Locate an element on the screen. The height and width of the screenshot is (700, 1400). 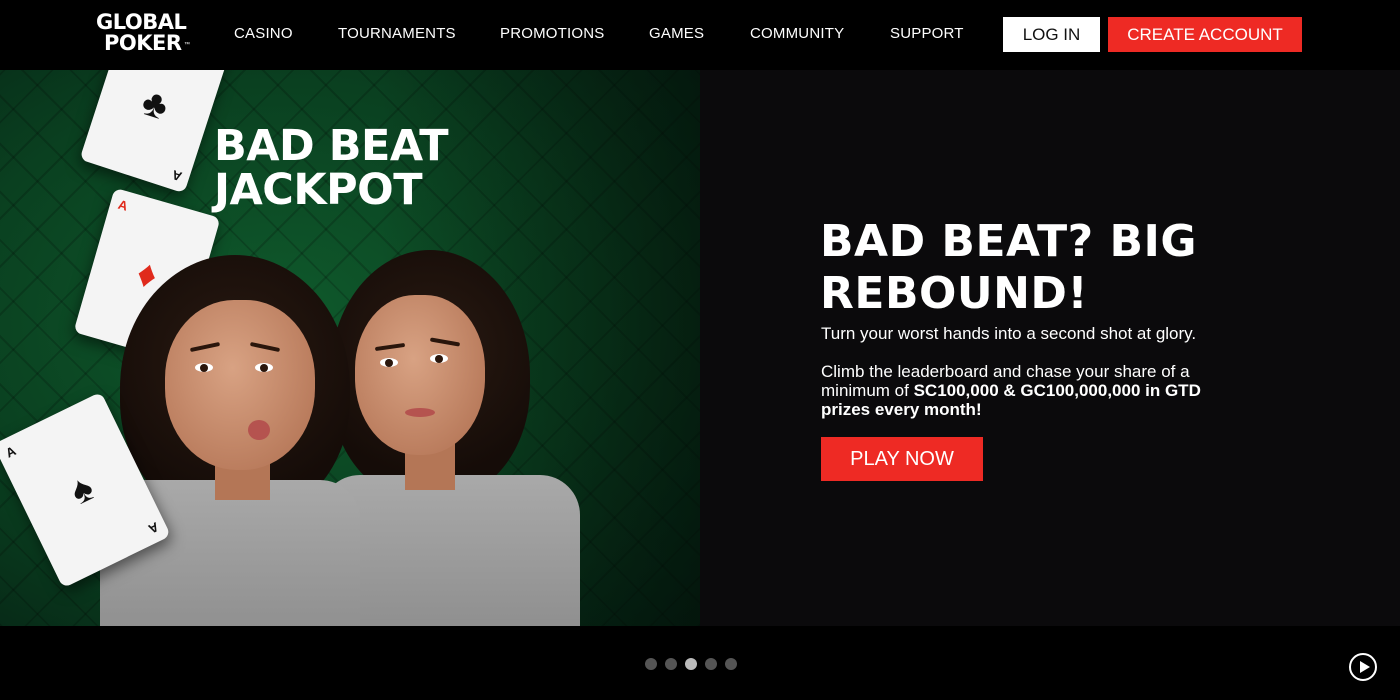
play-circle-icon is located at coordinates (1363, 667).